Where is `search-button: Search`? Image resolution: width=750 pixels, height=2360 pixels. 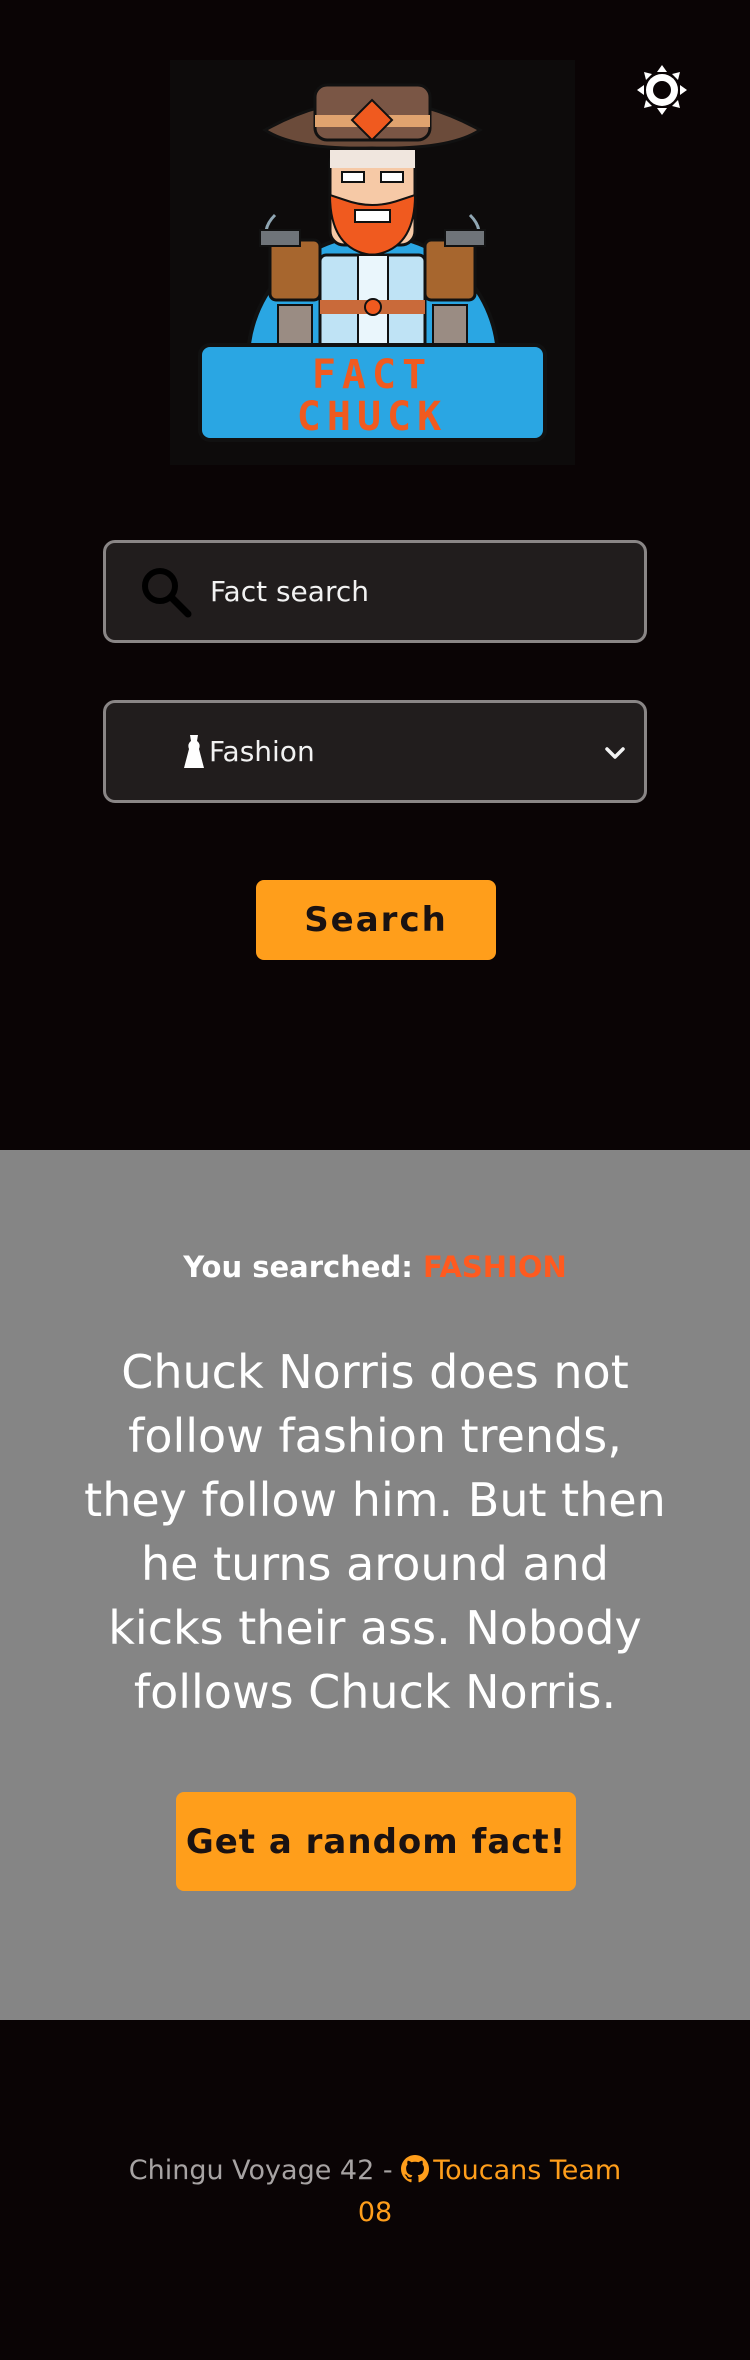 search-button: Search is located at coordinates (376, 920).